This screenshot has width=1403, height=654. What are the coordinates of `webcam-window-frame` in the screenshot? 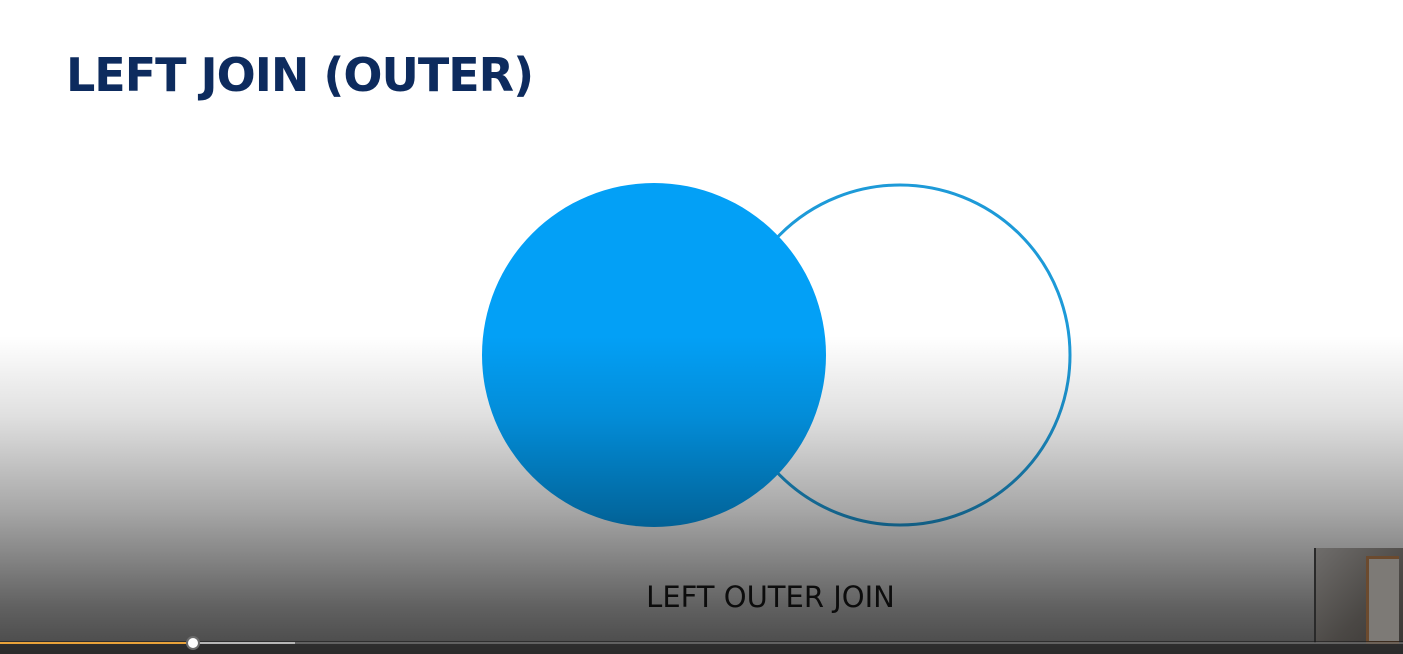 It's located at (1382, 600).